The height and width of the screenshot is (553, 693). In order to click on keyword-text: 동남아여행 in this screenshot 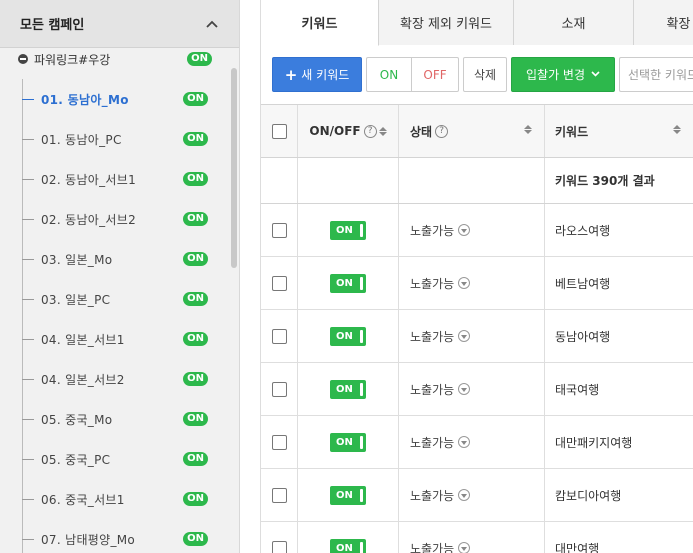, I will do `click(583, 336)`.